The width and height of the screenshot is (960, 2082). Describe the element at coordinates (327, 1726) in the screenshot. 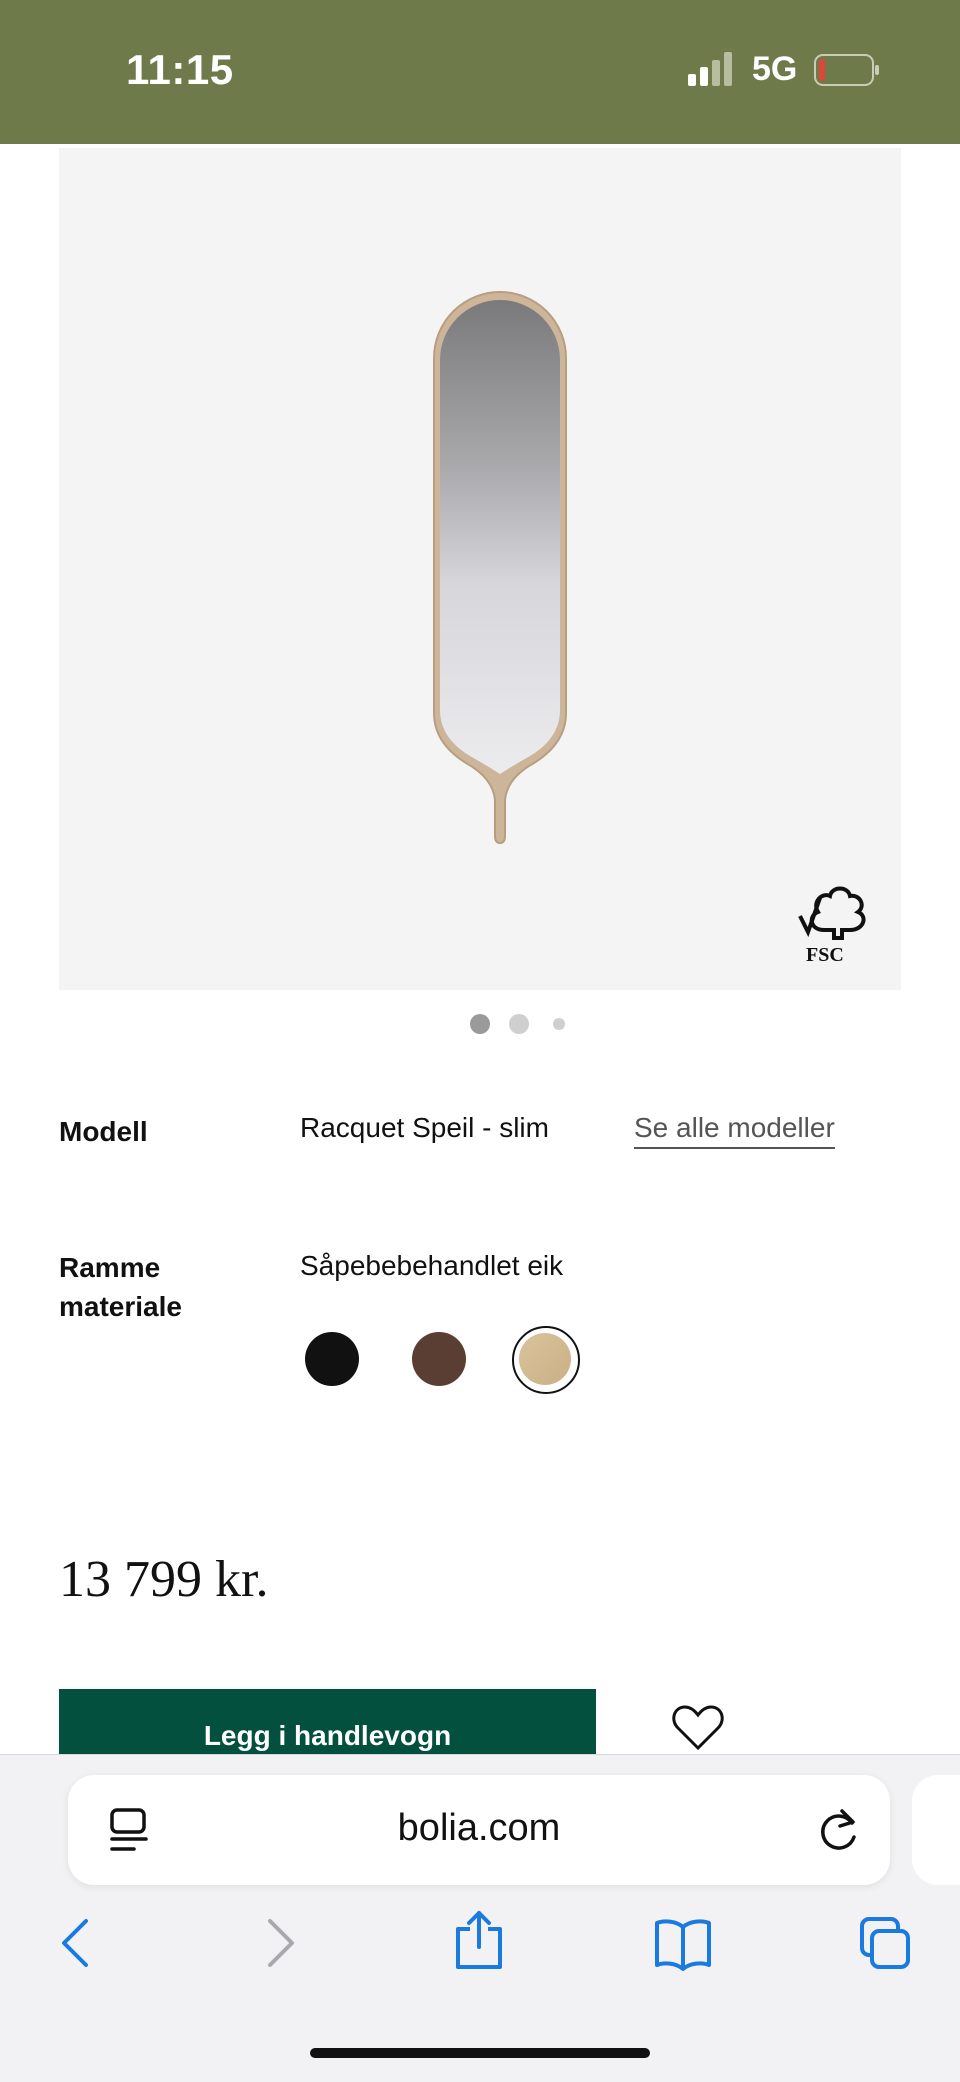

I see `add-to-cart-button: Legg i handlevogn` at that location.